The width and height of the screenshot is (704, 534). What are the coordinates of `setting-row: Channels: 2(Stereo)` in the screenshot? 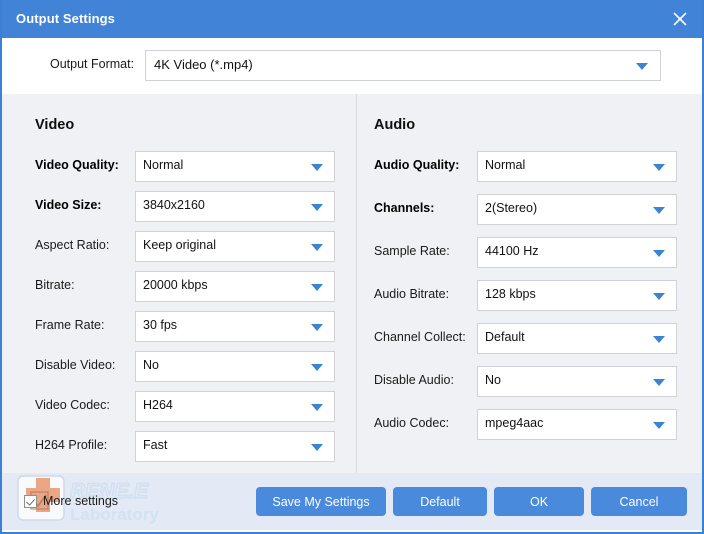 It's located at (534, 209).